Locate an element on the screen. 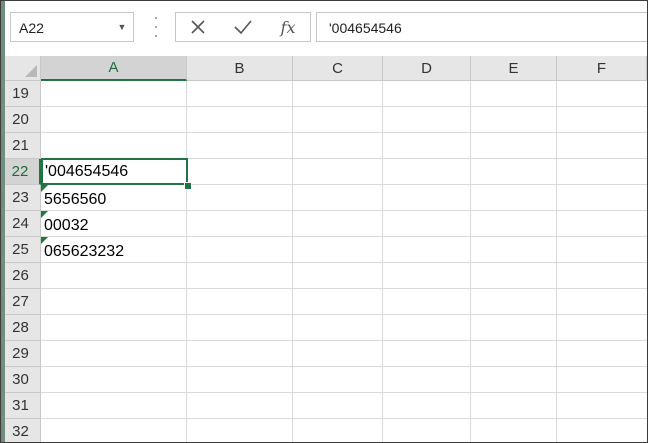 Image resolution: width=648 pixels, height=443 pixels. cell-a22: '004654546 is located at coordinates (114, 171).